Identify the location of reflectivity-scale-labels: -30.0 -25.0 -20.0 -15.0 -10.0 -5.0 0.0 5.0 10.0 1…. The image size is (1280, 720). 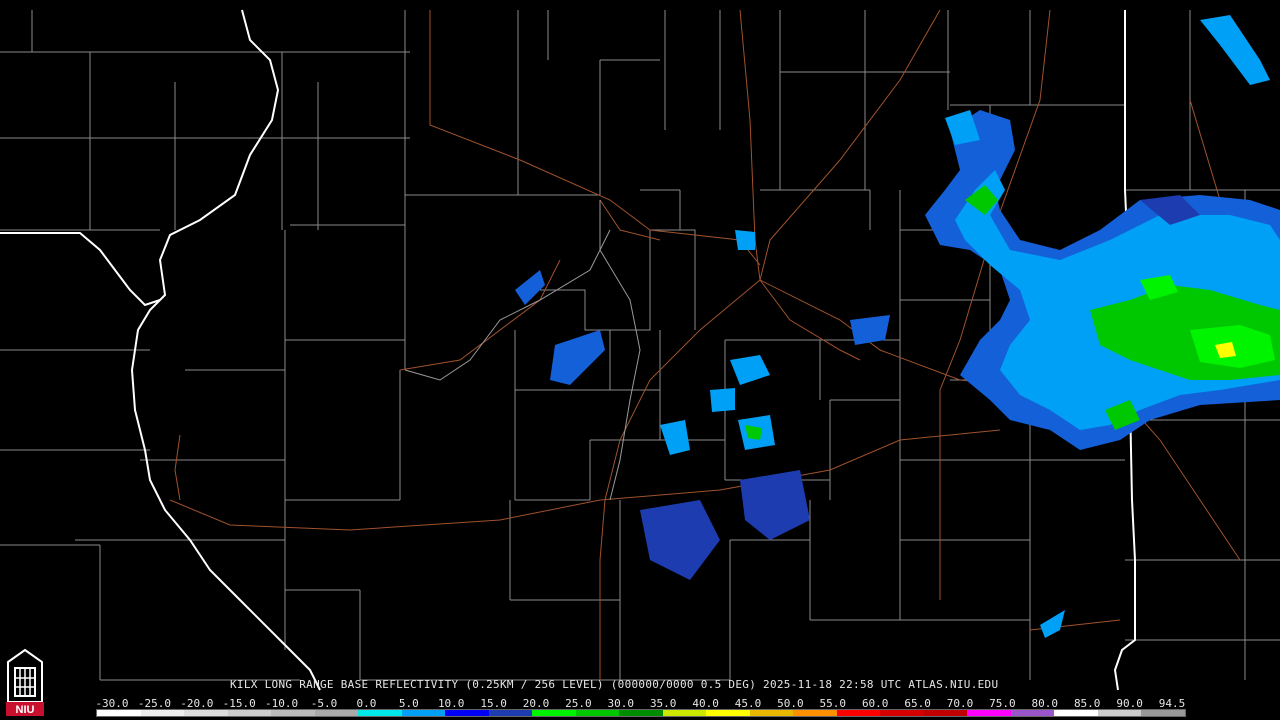
(642, 703).